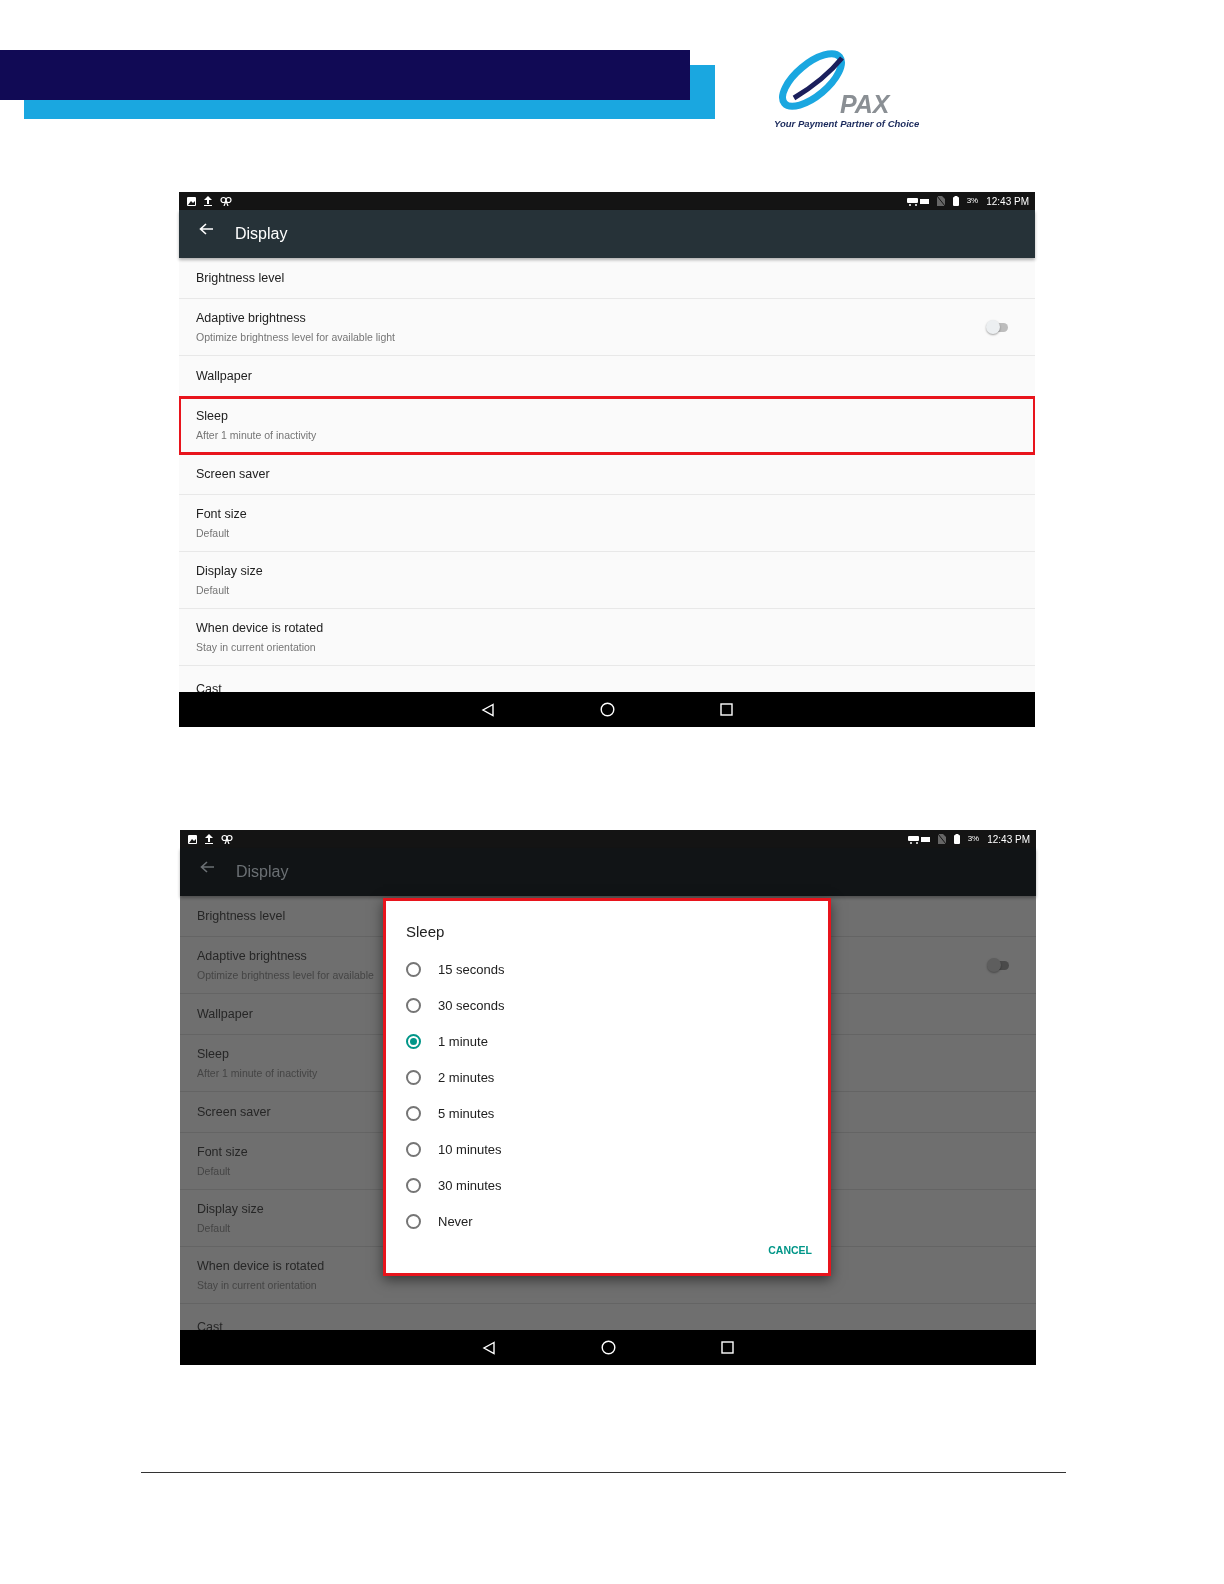 The image size is (1224, 1584). I want to click on radio-option: Never, so click(442, 1221).